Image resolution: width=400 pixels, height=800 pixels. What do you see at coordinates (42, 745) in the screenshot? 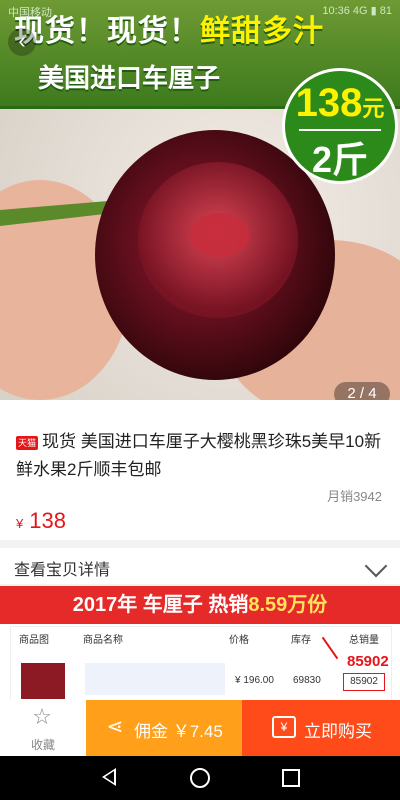
I see `favorite-label: 收藏` at bounding box center [42, 745].